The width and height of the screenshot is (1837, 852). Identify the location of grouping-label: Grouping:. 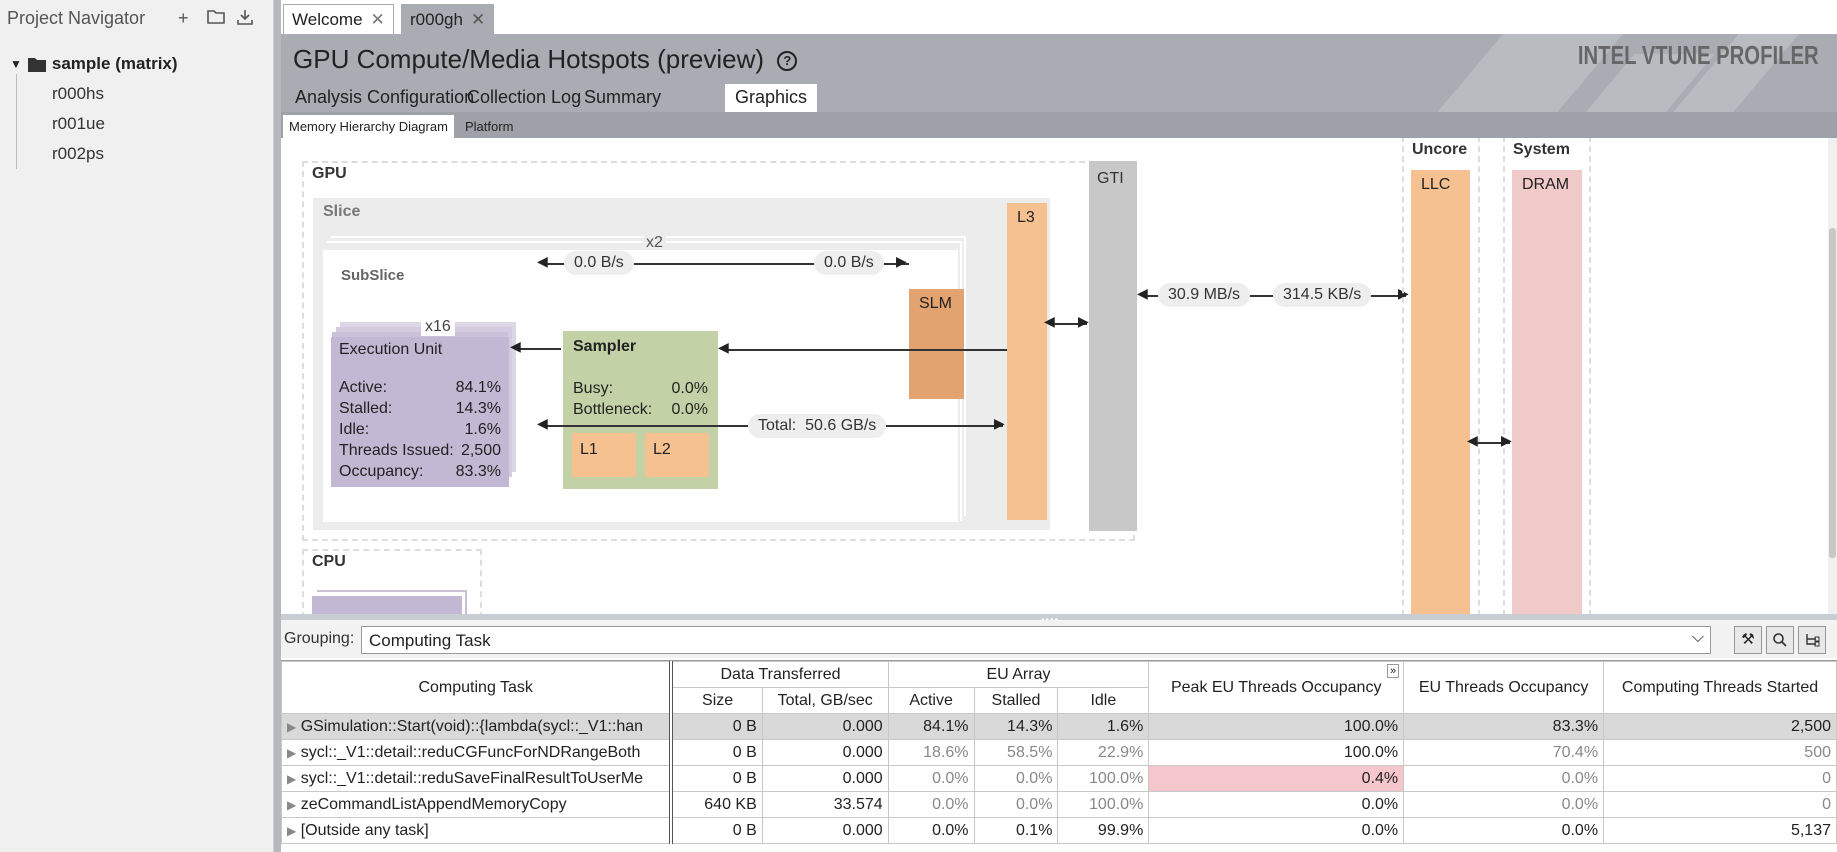
(319, 638).